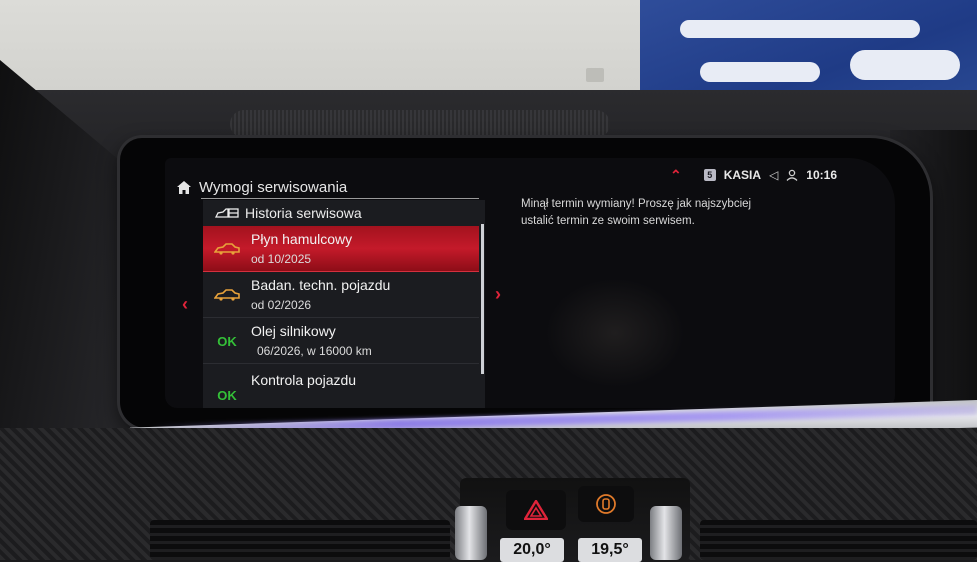  I want to click on central-lock-button, so click(606, 504).